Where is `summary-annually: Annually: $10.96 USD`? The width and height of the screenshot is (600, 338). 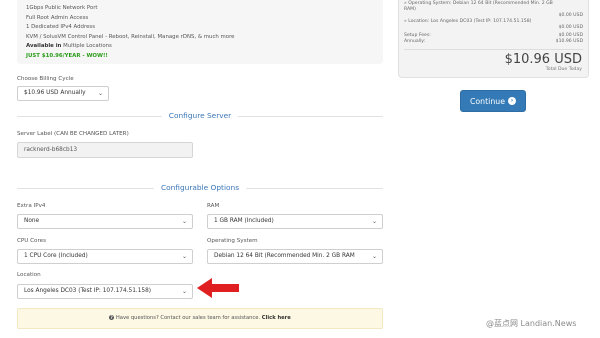
summary-annually: Annually: $10.96 USD is located at coordinates (493, 42).